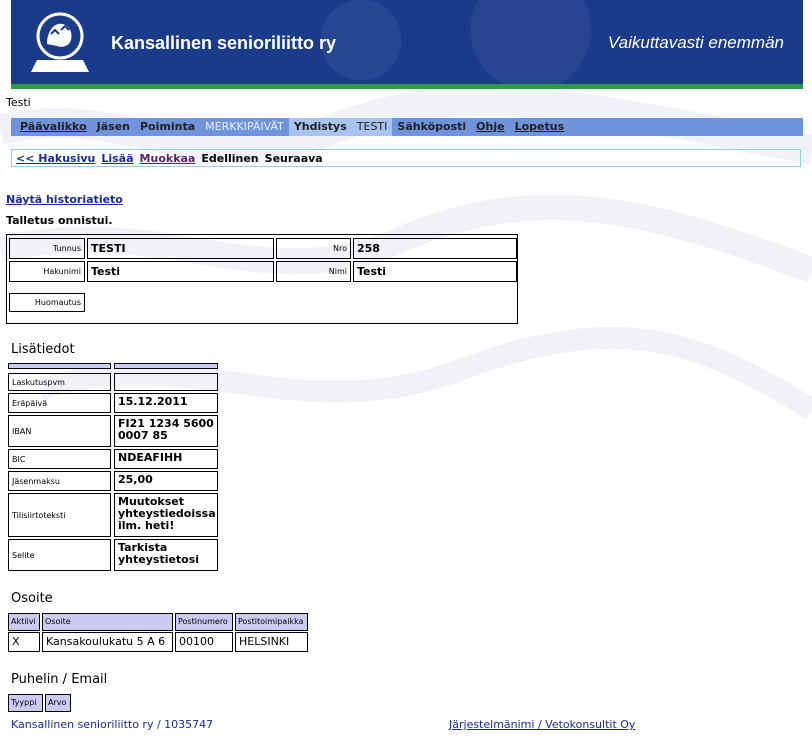  I want to click on organization-name: Kansallinen senioriliitto ry, so click(224, 43).